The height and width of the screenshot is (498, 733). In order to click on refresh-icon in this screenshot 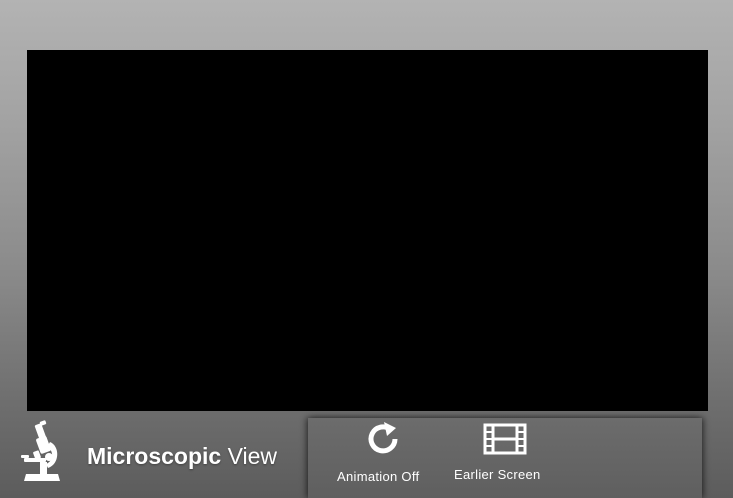, I will do `click(383, 438)`.